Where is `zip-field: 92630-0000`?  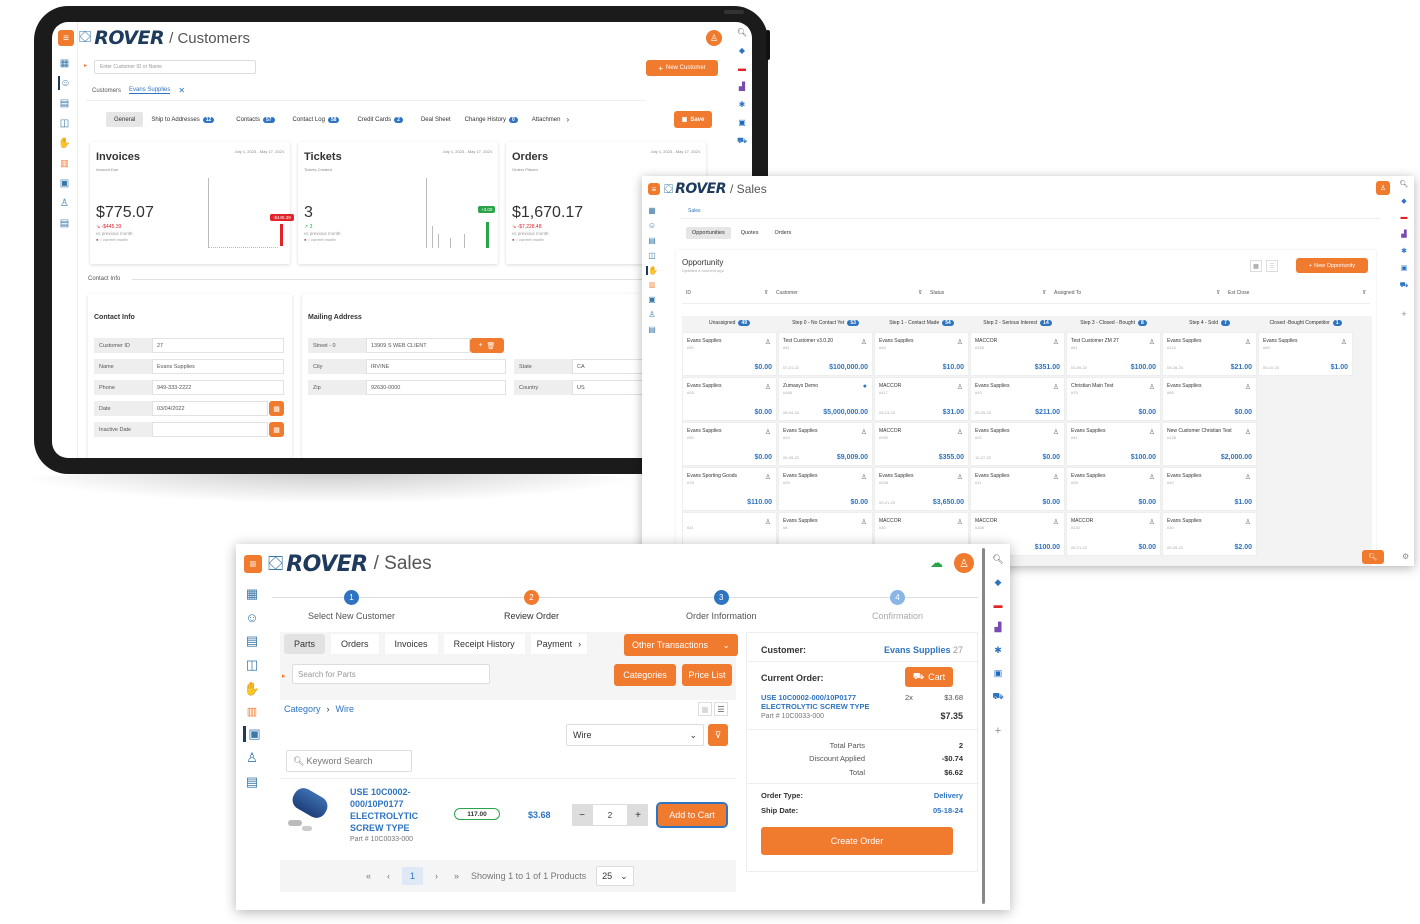 zip-field: 92630-0000 is located at coordinates (436, 387).